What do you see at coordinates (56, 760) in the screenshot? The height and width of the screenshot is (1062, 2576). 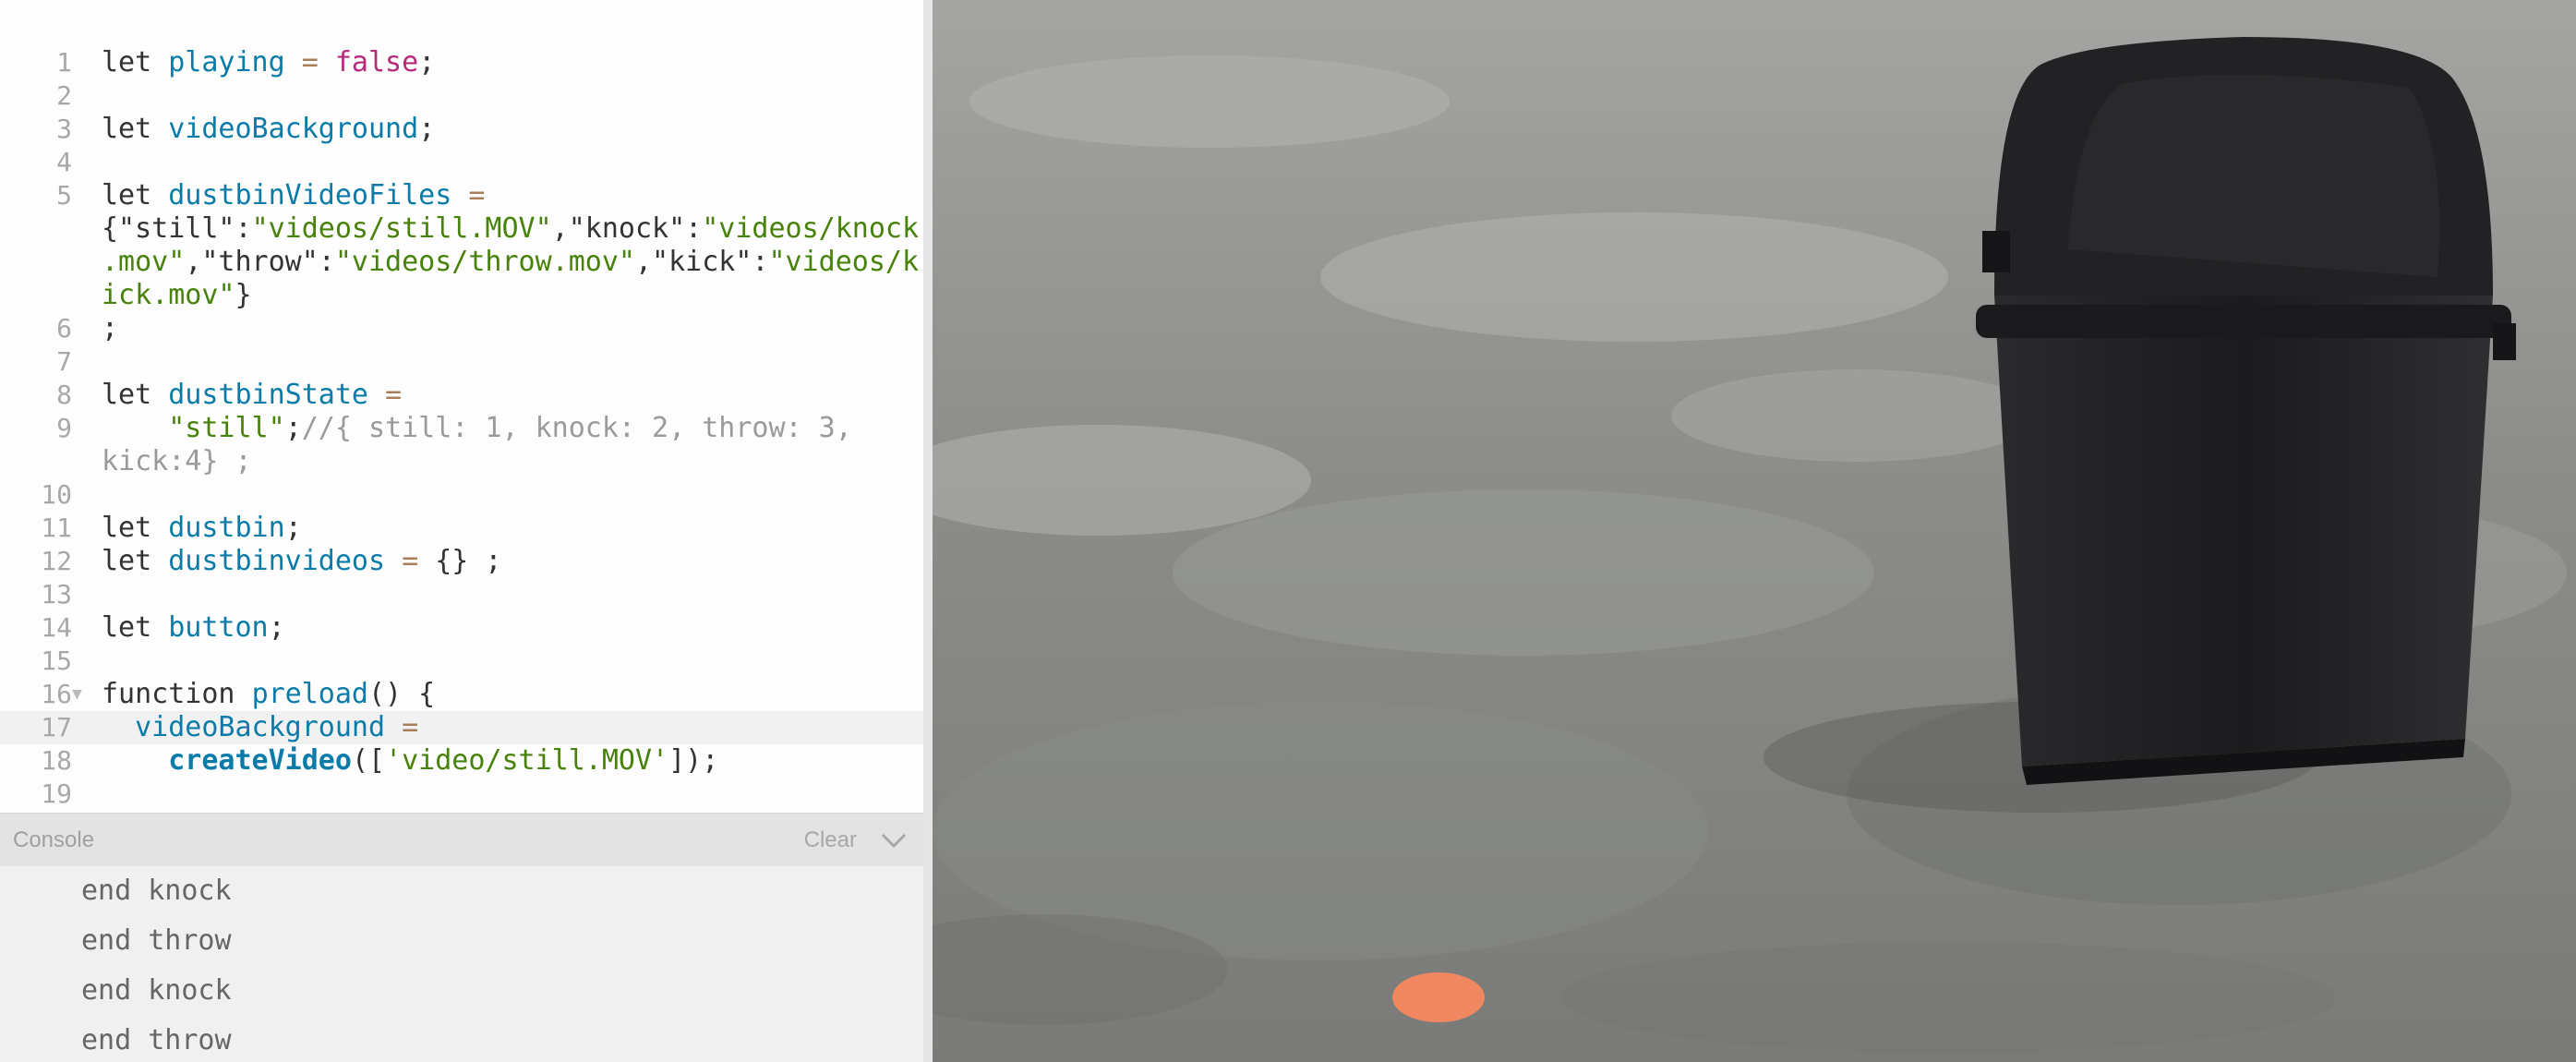 I see `line-number: 18` at bounding box center [56, 760].